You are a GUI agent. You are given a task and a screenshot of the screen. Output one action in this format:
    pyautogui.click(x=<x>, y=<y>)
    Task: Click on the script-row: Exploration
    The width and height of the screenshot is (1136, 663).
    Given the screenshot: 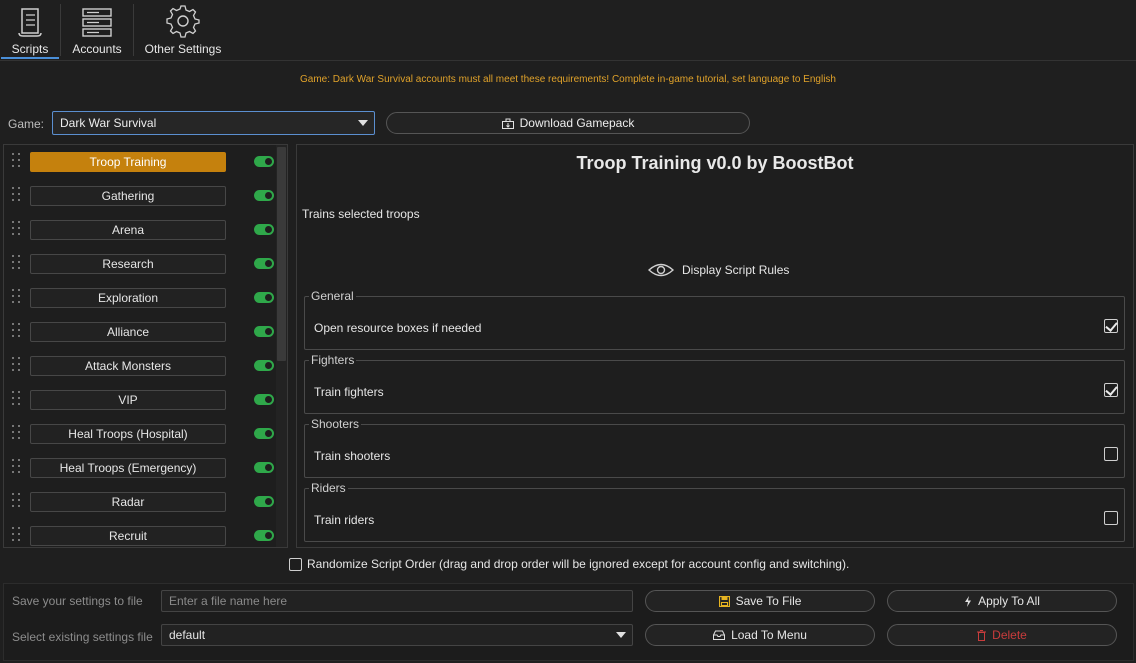 What is the action you would take?
    pyautogui.click(x=141, y=298)
    